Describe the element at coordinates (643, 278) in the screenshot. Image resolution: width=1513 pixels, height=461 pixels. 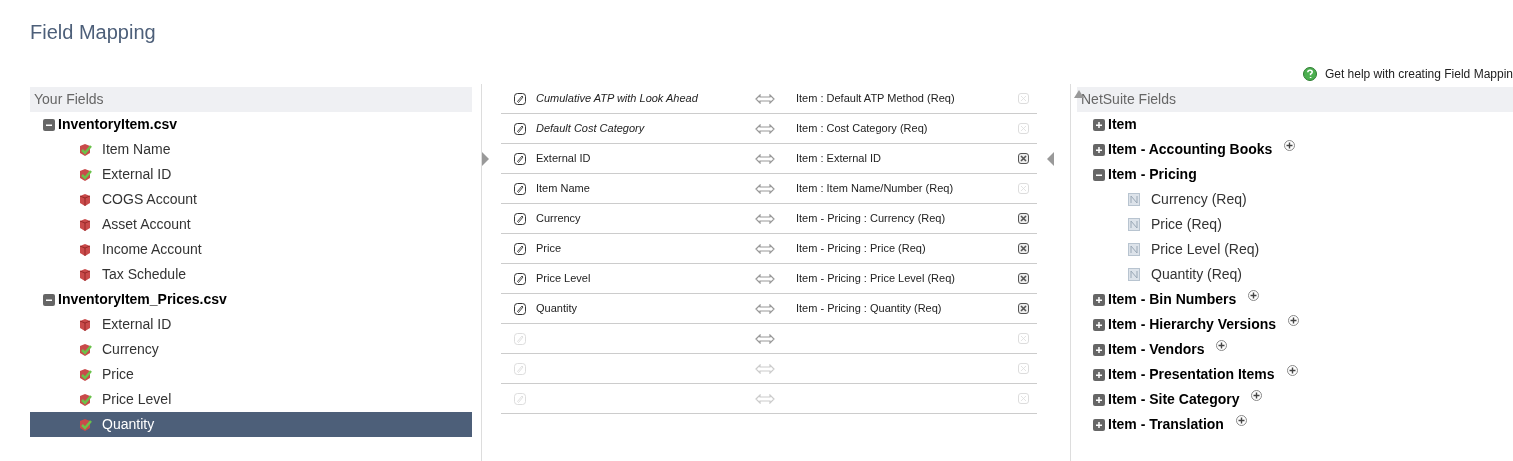
I see `source-field: Price Level` at that location.